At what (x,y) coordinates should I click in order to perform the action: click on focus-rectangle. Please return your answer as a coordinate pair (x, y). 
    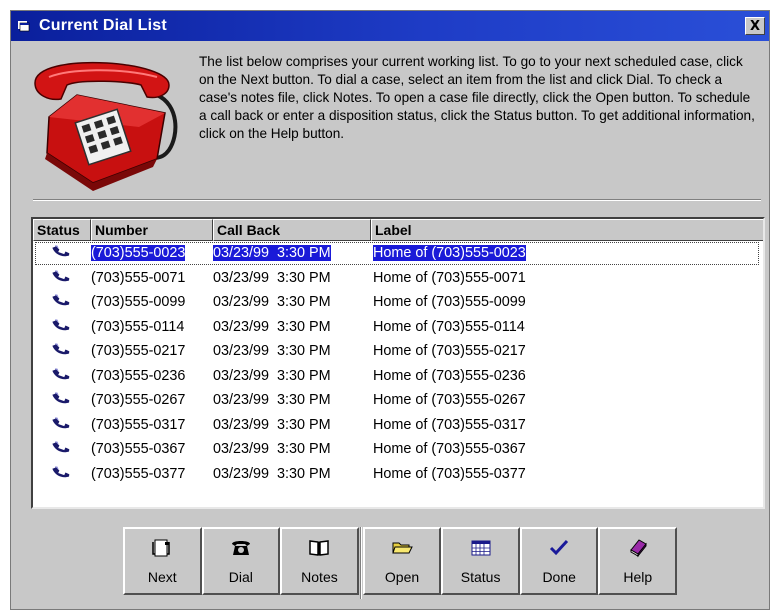
    Looking at the image, I should click on (397, 253).